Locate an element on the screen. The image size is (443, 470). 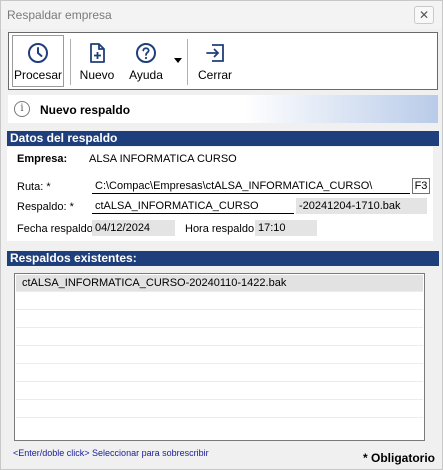
window-title: Respaldar empresa is located at coordinates (59, 15).